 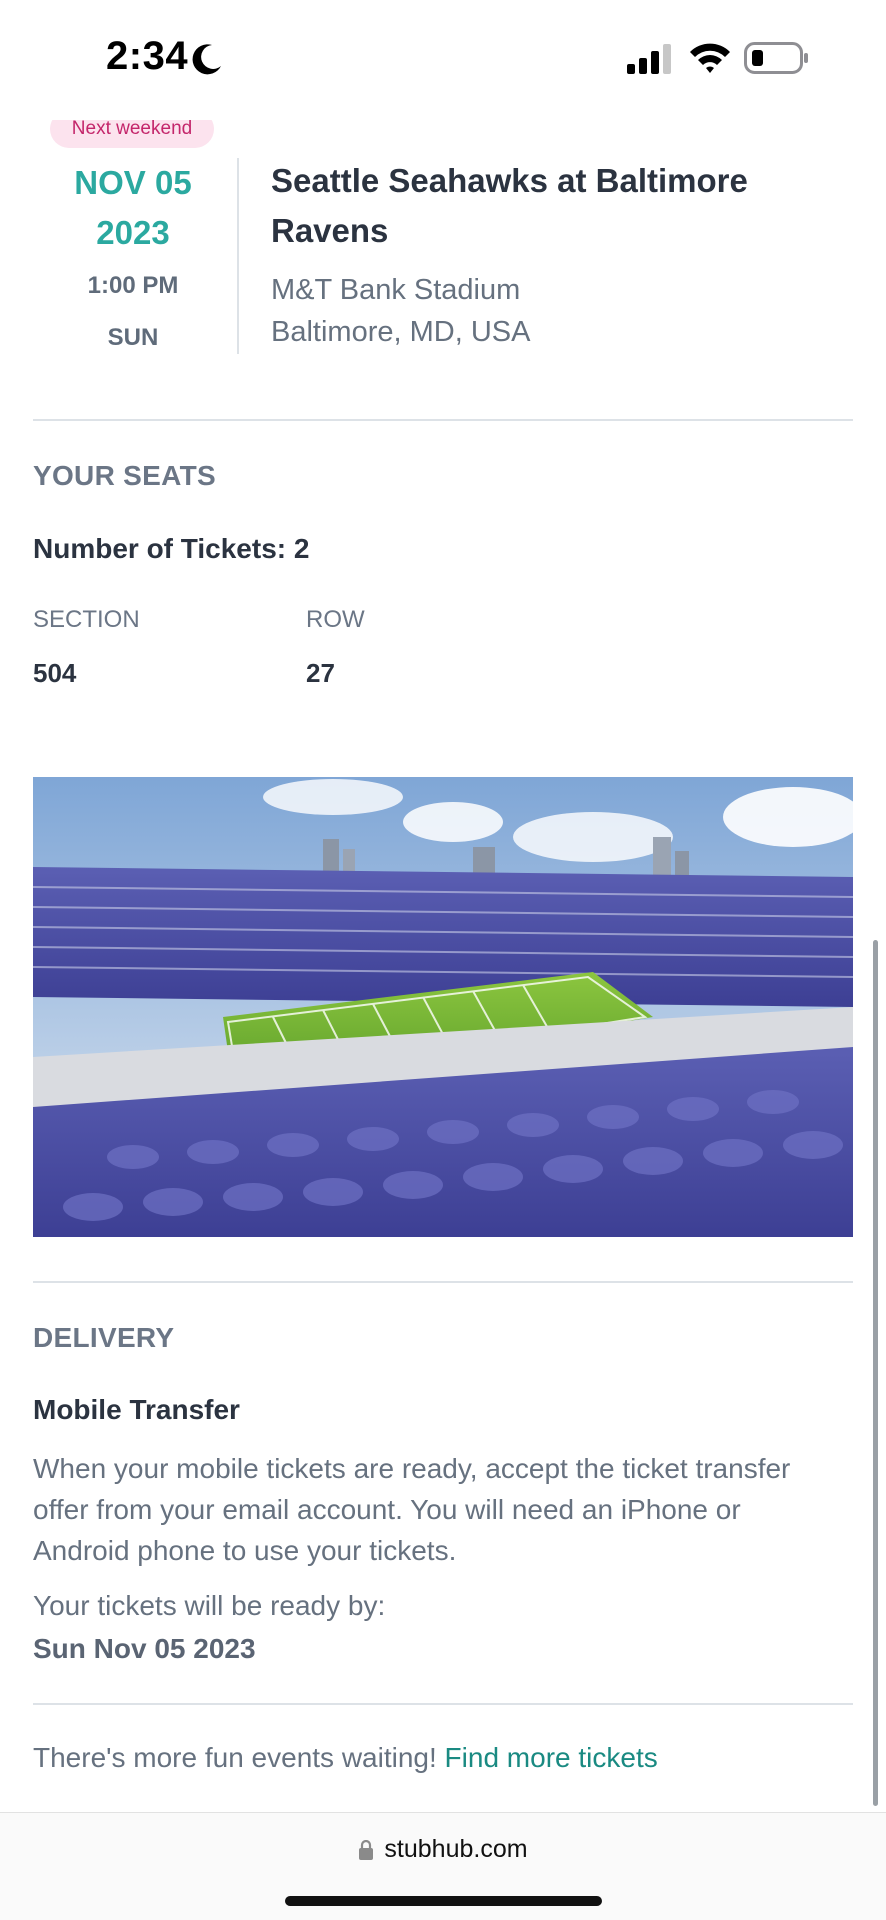 I want to click on more-events-text: There's more fun events waiting!, so click(x=235, y=1757).